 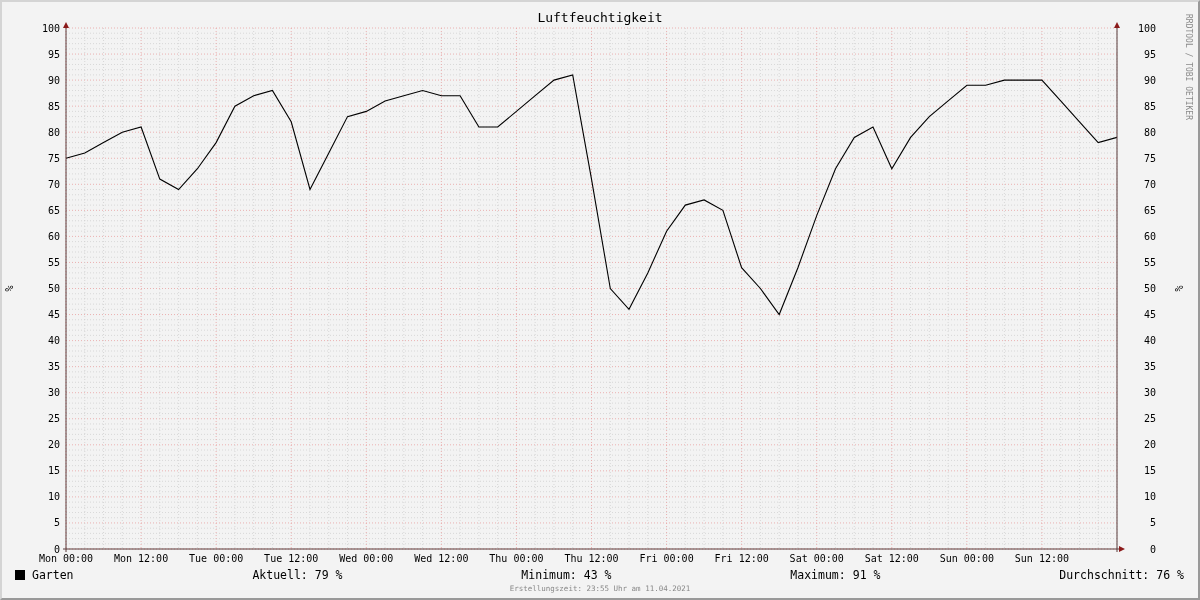 I want to click on axis-tick-label: Sat 12:00, so click(x=891, y=558).